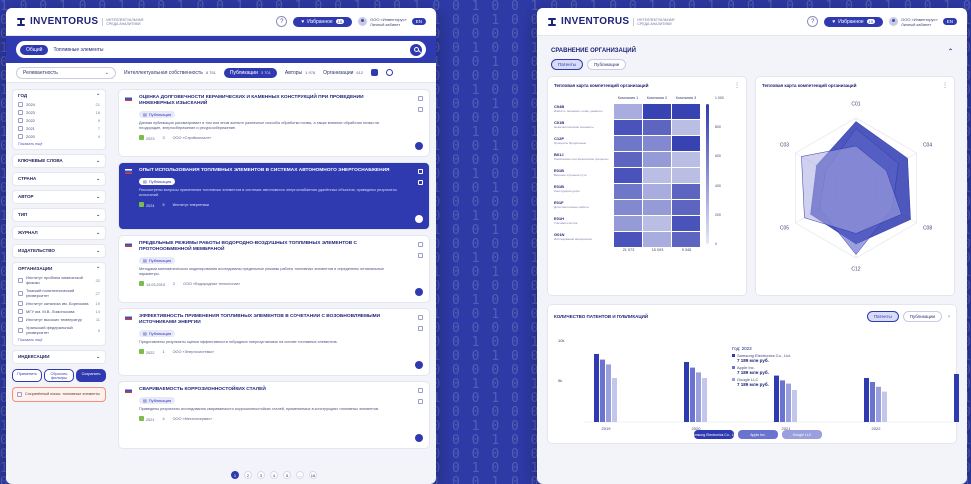 Image resolution: width=971 pixels, height=484 pixels. What do you see at coordinates (59, 179) in the screenshot?
I see `filter-block: СТРАНА ⌄` at bounding box center [59, 179].